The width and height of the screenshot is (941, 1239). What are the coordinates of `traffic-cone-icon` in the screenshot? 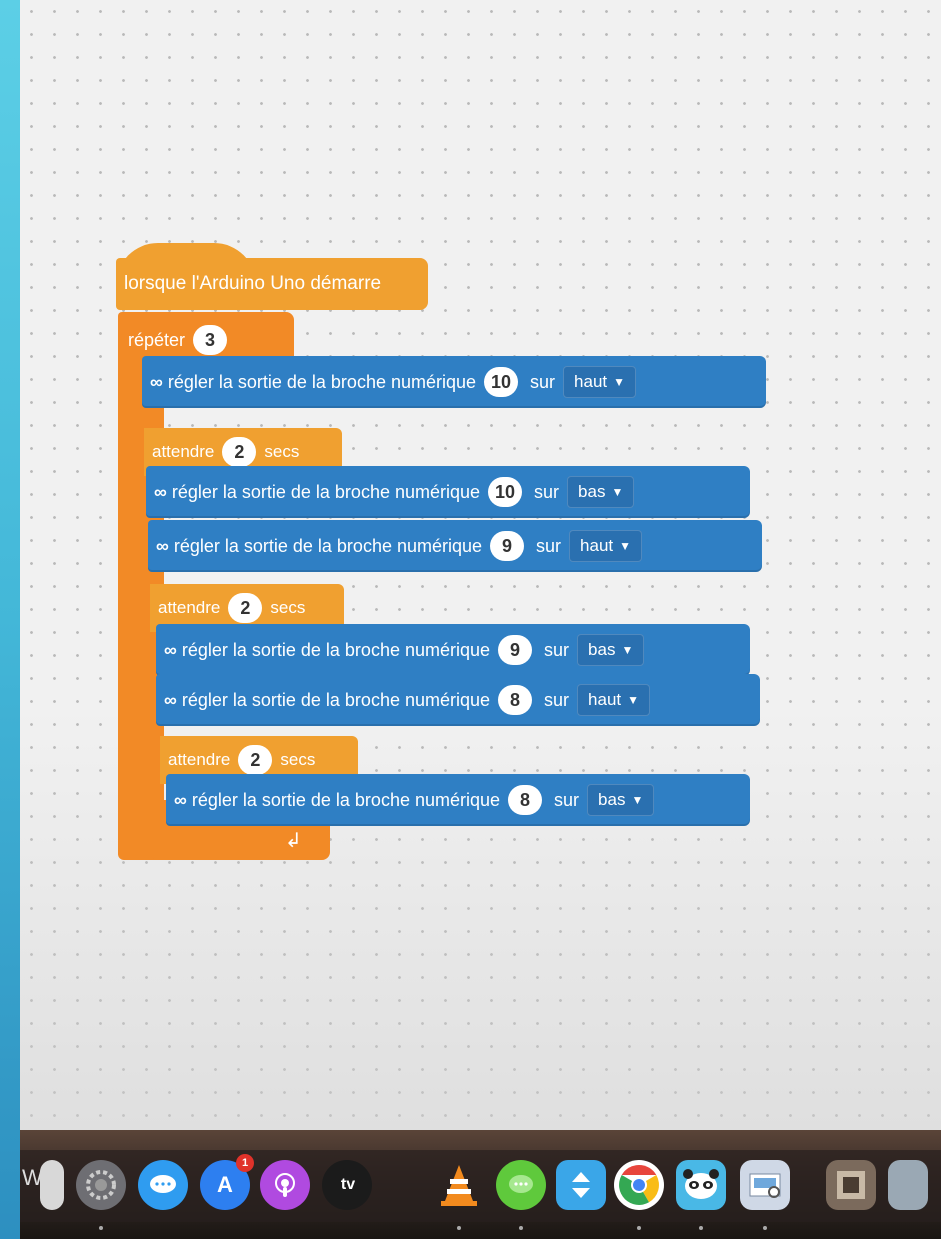 It's located at (459, 1185).